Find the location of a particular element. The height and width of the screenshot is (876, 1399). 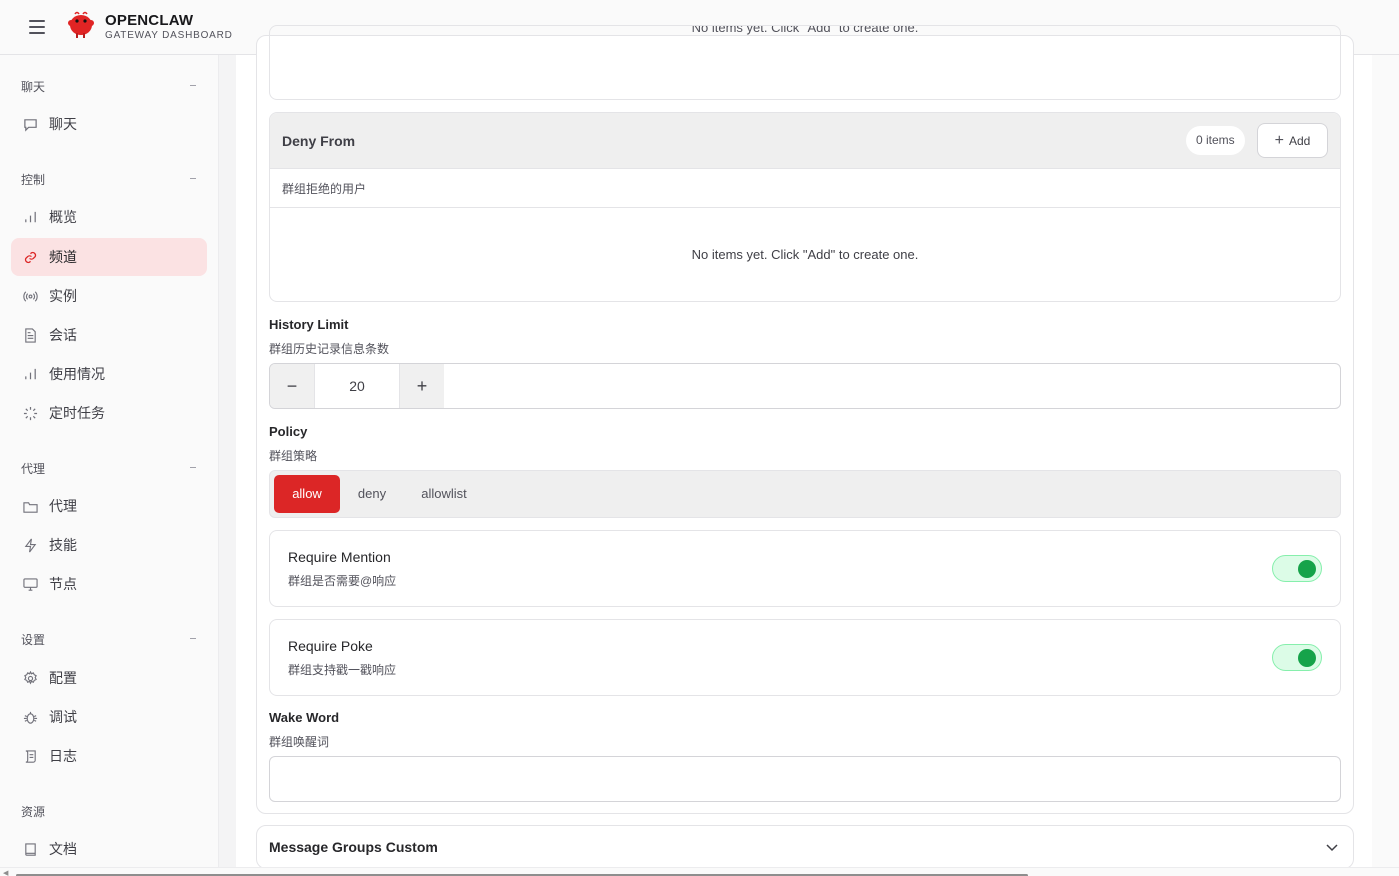

sidebar-item-label: 实例 is located at coordinates (63, 296).